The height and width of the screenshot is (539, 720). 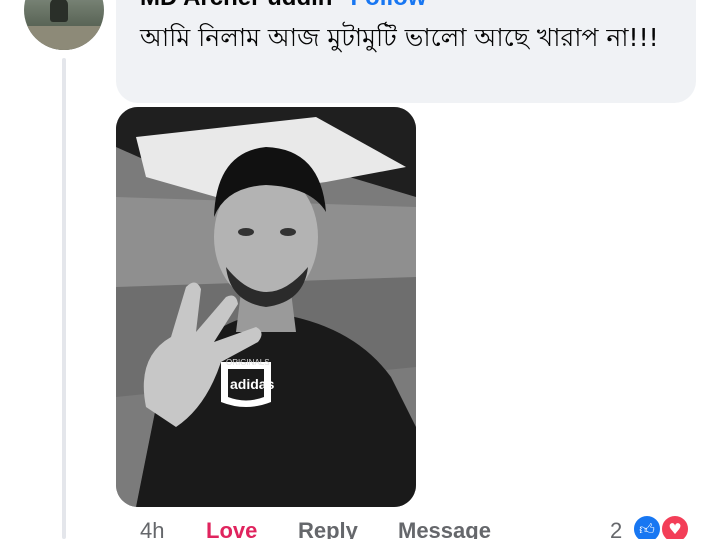 What do you see at coordinates (152, 528) in the screenshot?
I see `timestamp: 4h` at bounding box center [152, 528].